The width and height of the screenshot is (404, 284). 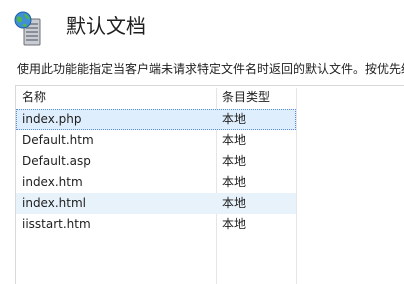 What do you see at coordinates (58, 140) in the screenshot?
I see `row-name: Default.htm` at bounding box center [58, 140].